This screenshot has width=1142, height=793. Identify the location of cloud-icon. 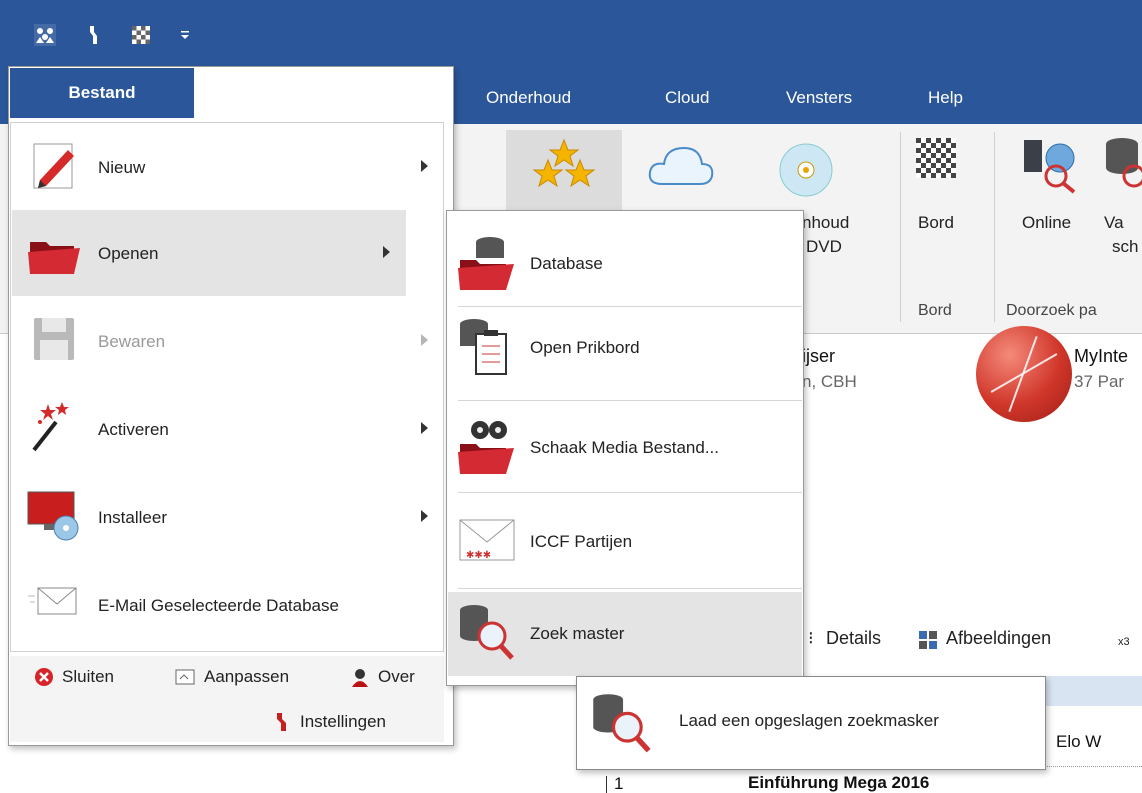
(681, 167).